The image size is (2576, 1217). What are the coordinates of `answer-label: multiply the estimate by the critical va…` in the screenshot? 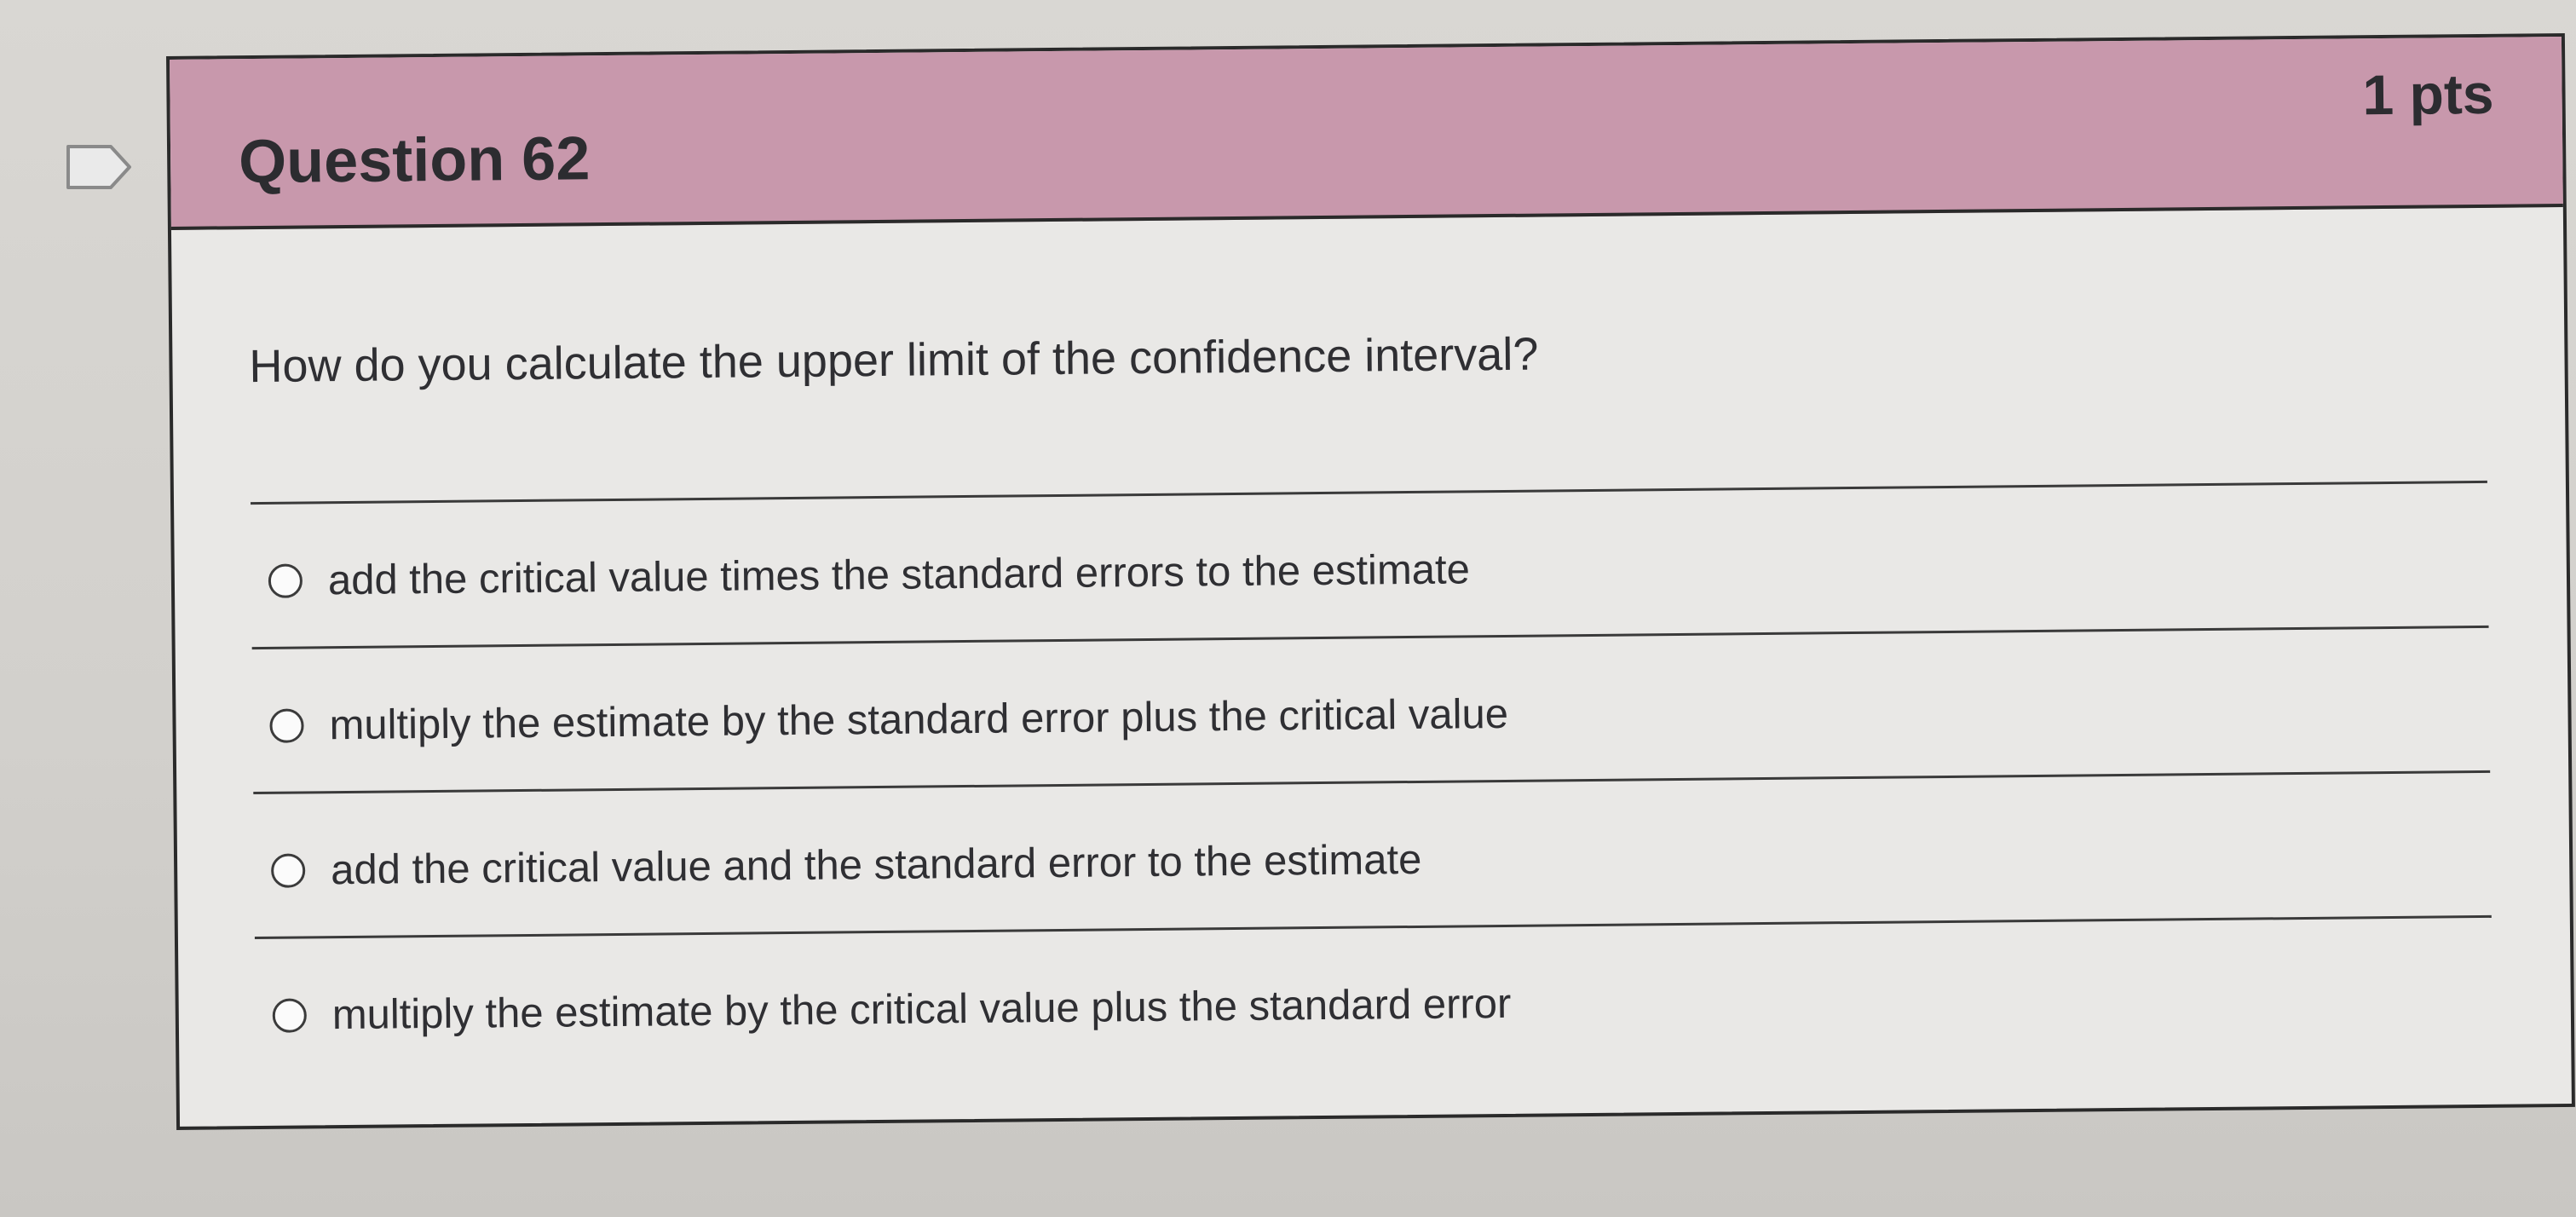 It's located at (921, 1009).